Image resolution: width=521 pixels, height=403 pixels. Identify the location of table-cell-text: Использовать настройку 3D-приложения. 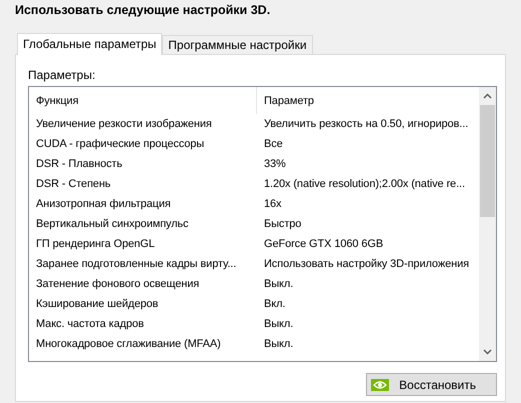
(366, 264).